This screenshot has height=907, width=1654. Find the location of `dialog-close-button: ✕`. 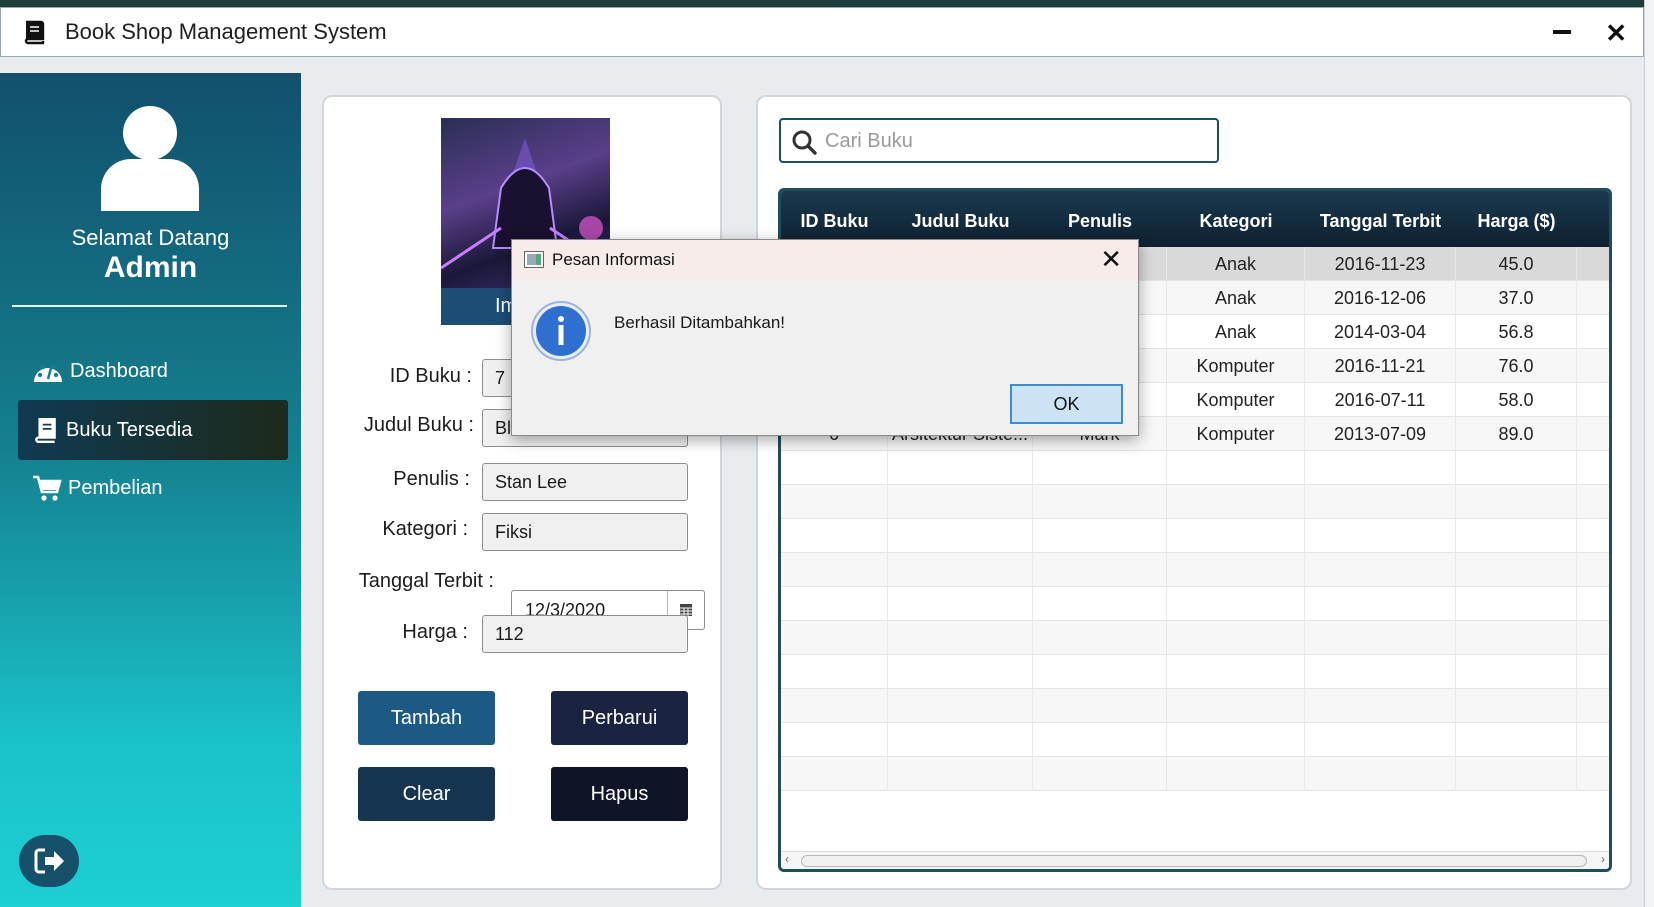

dialog-close-button: ✕ is located at coordinates (1111, 259).